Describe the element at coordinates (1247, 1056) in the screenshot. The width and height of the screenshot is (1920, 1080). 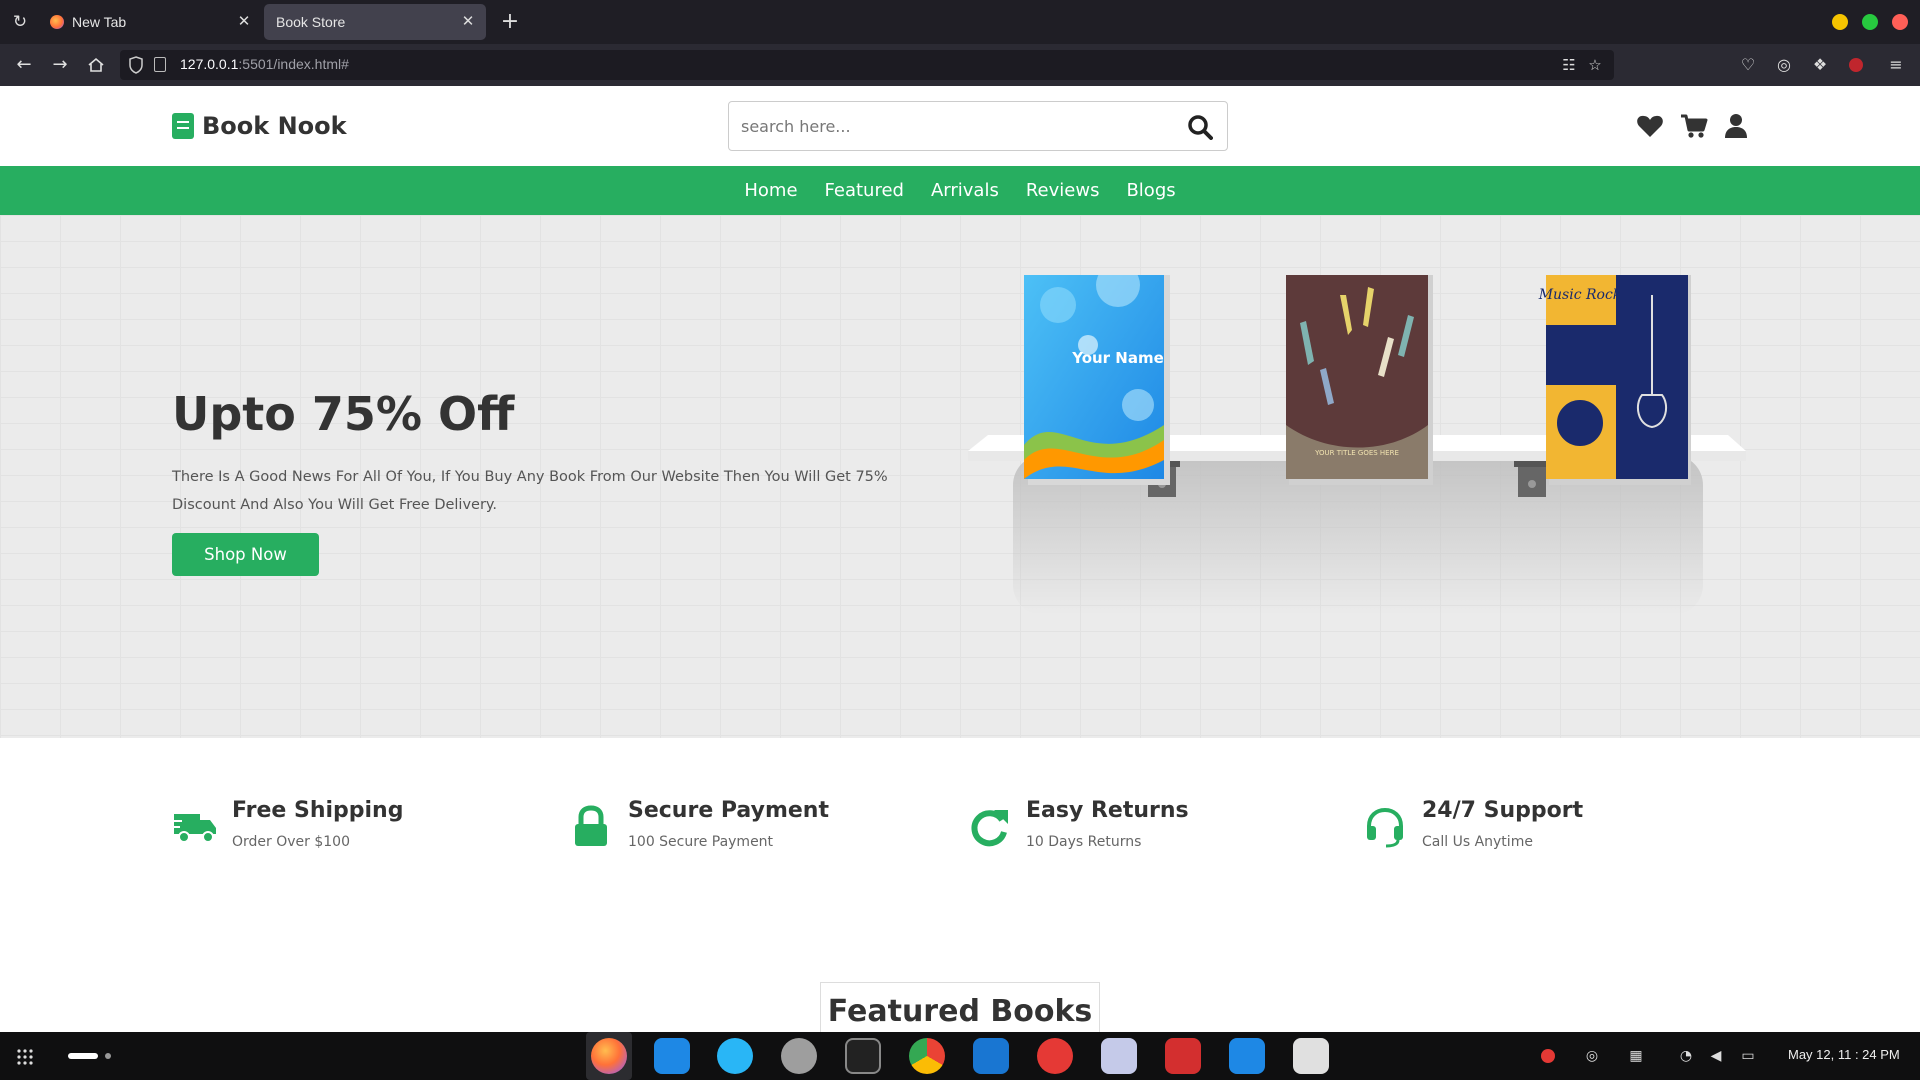
I see `github-app-icon` at that location.